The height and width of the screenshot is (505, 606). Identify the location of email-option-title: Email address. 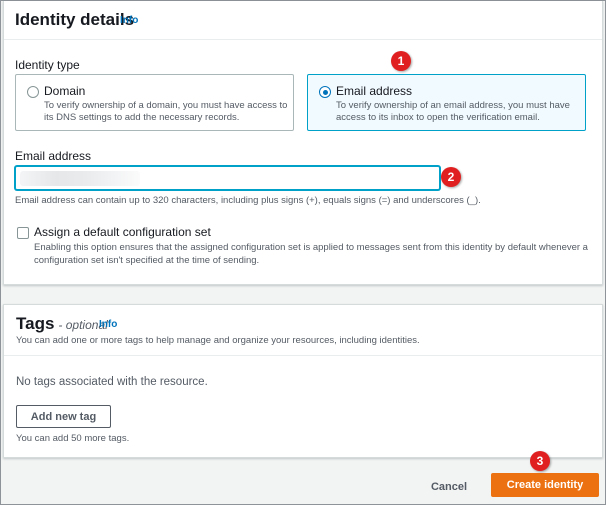
(374, 91).